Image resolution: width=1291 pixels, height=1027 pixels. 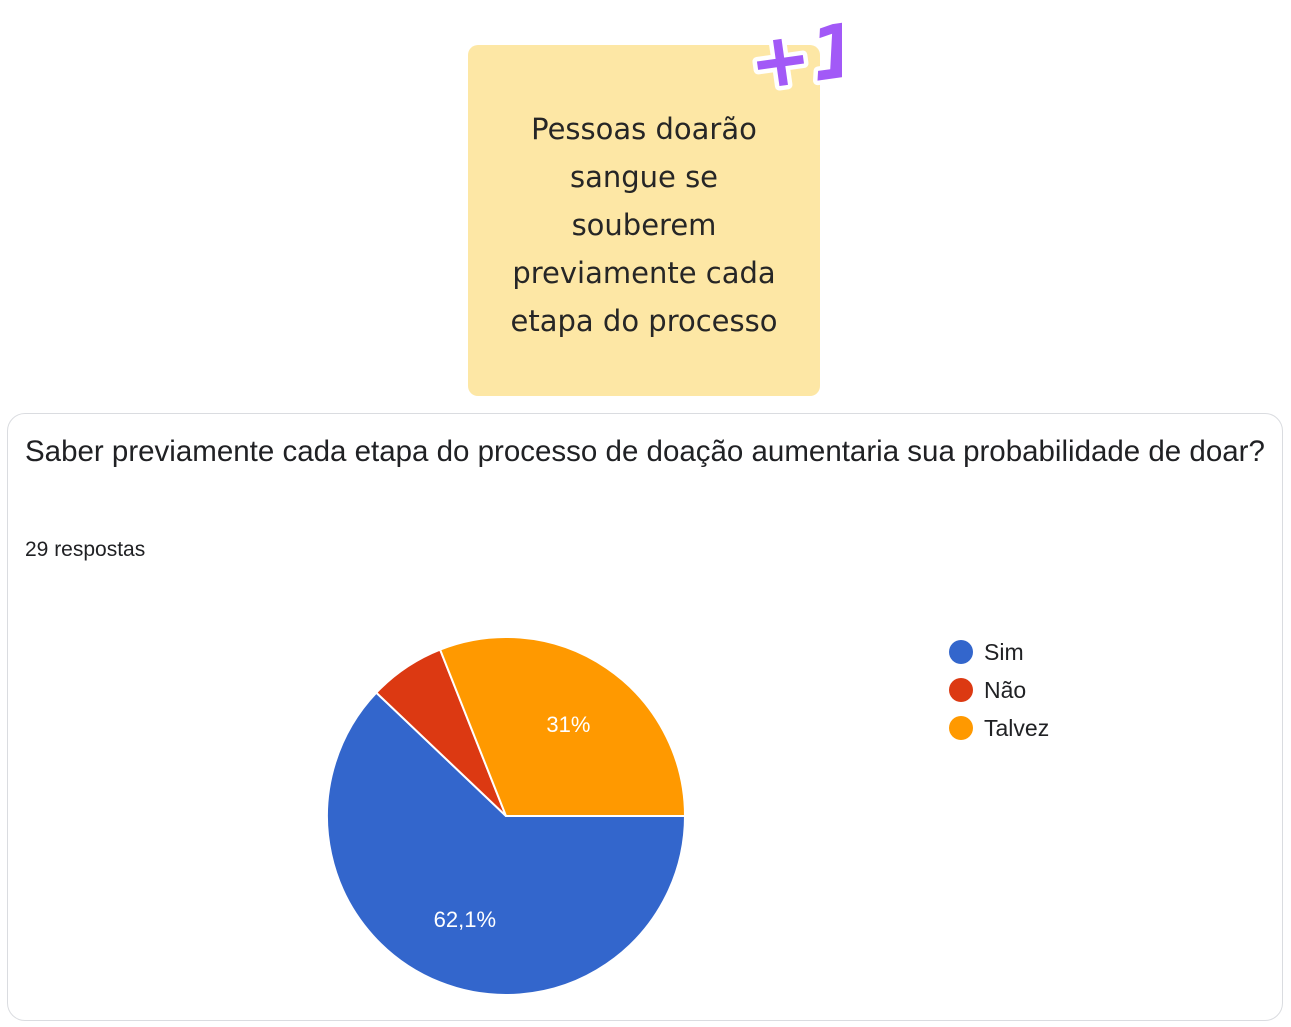 I want to click on legend-label: Talvez, so click(x=1017, y=727).